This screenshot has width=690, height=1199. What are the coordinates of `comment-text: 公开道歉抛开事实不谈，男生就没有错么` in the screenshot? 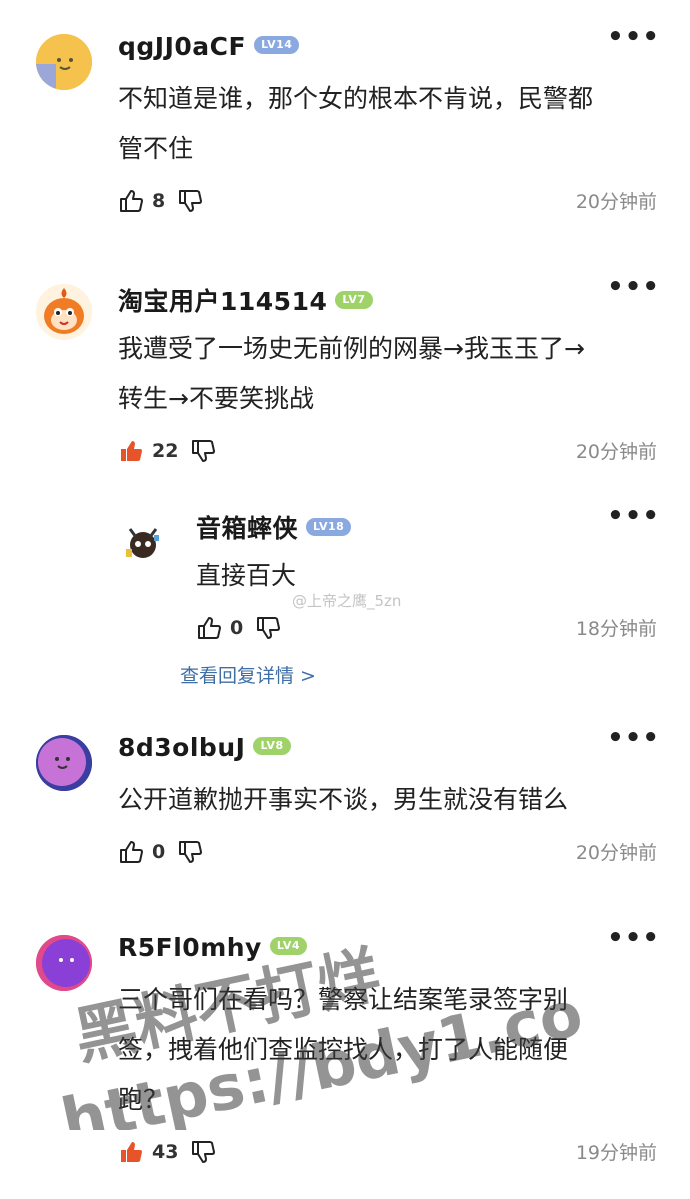 It's located at (343, 800).